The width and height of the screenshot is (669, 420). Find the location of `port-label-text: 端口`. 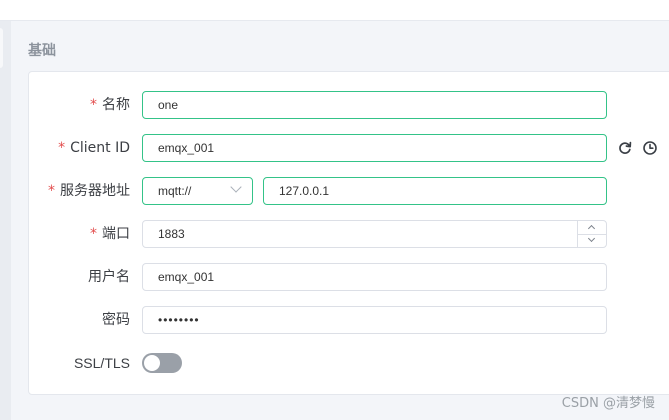

port-label-text: 端口 is located at coordinates (116, 234).